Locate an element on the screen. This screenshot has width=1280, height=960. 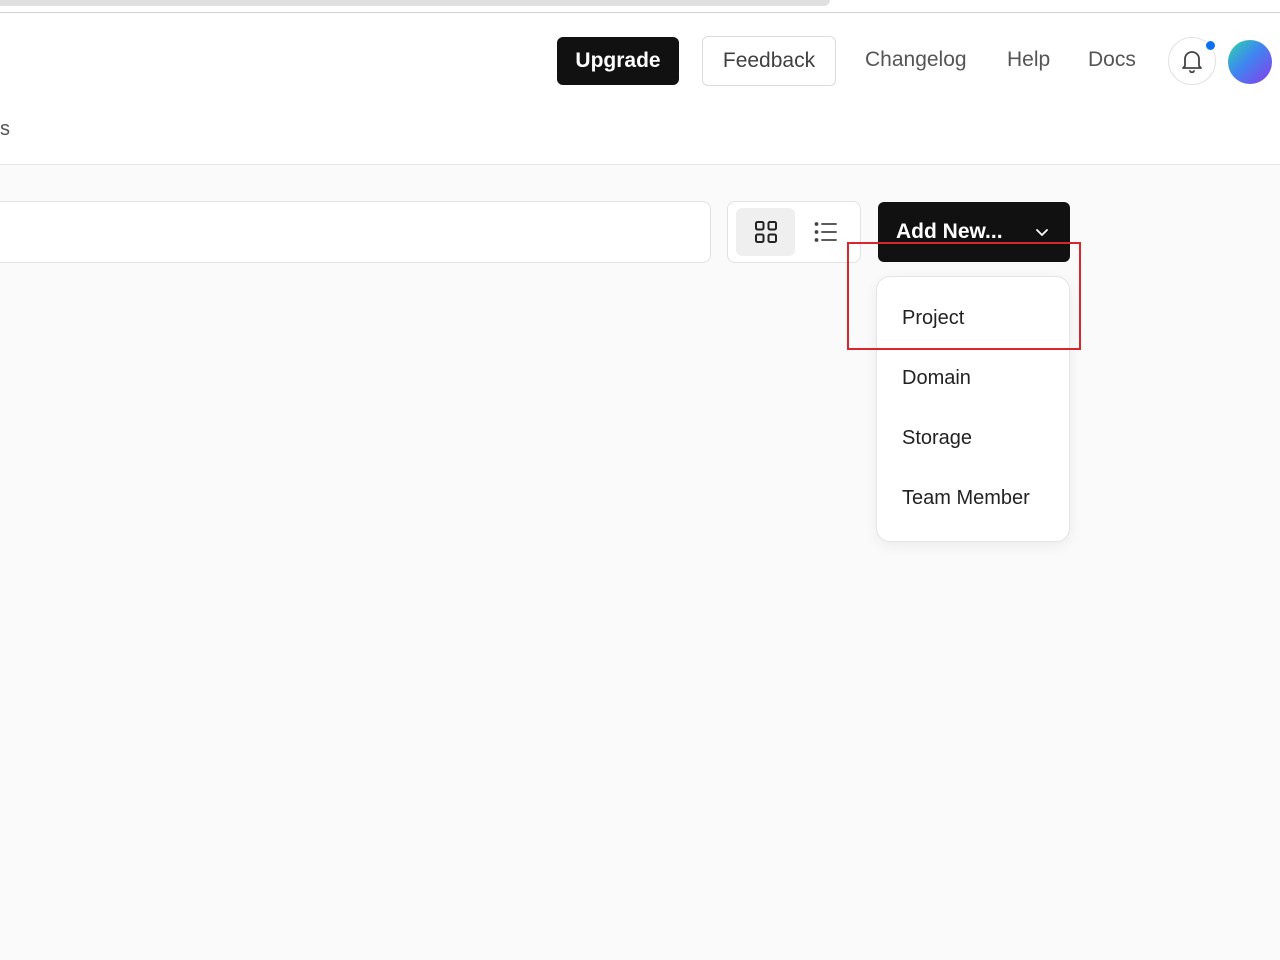
top-scrollbar is located at coordinates (640, 6).